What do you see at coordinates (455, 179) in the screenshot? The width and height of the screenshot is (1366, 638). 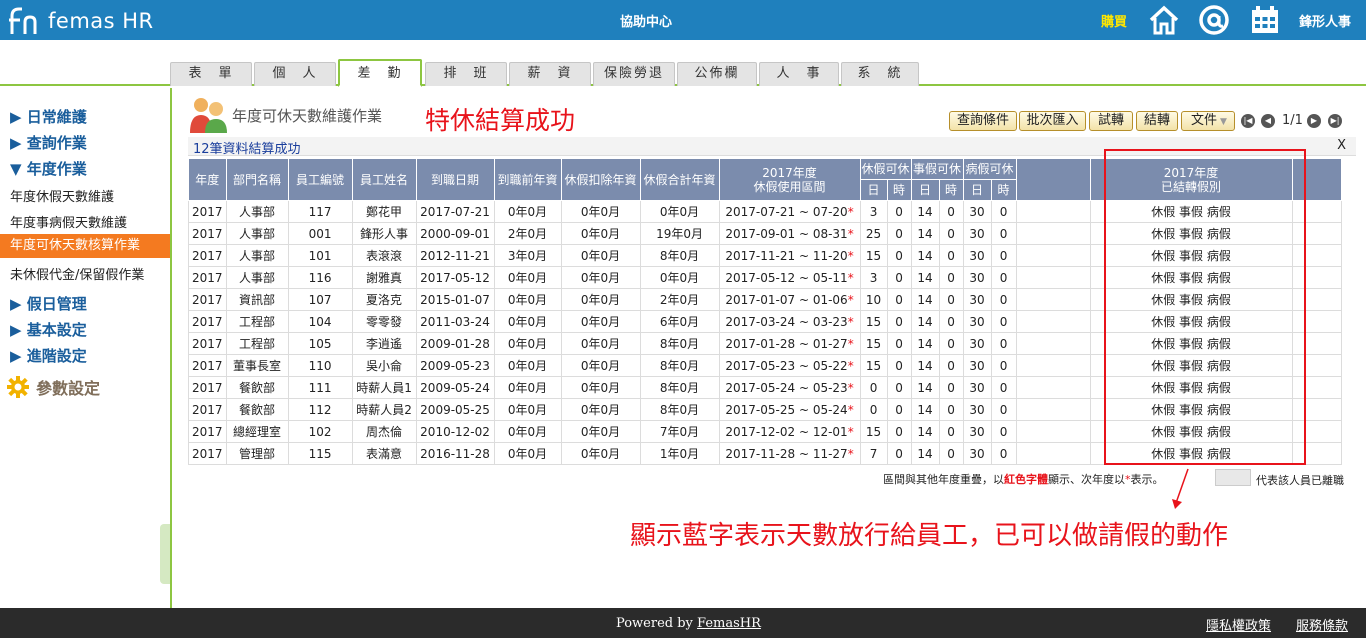 I see `col-join-date: 到職日期` at bounding box center [455, 179].